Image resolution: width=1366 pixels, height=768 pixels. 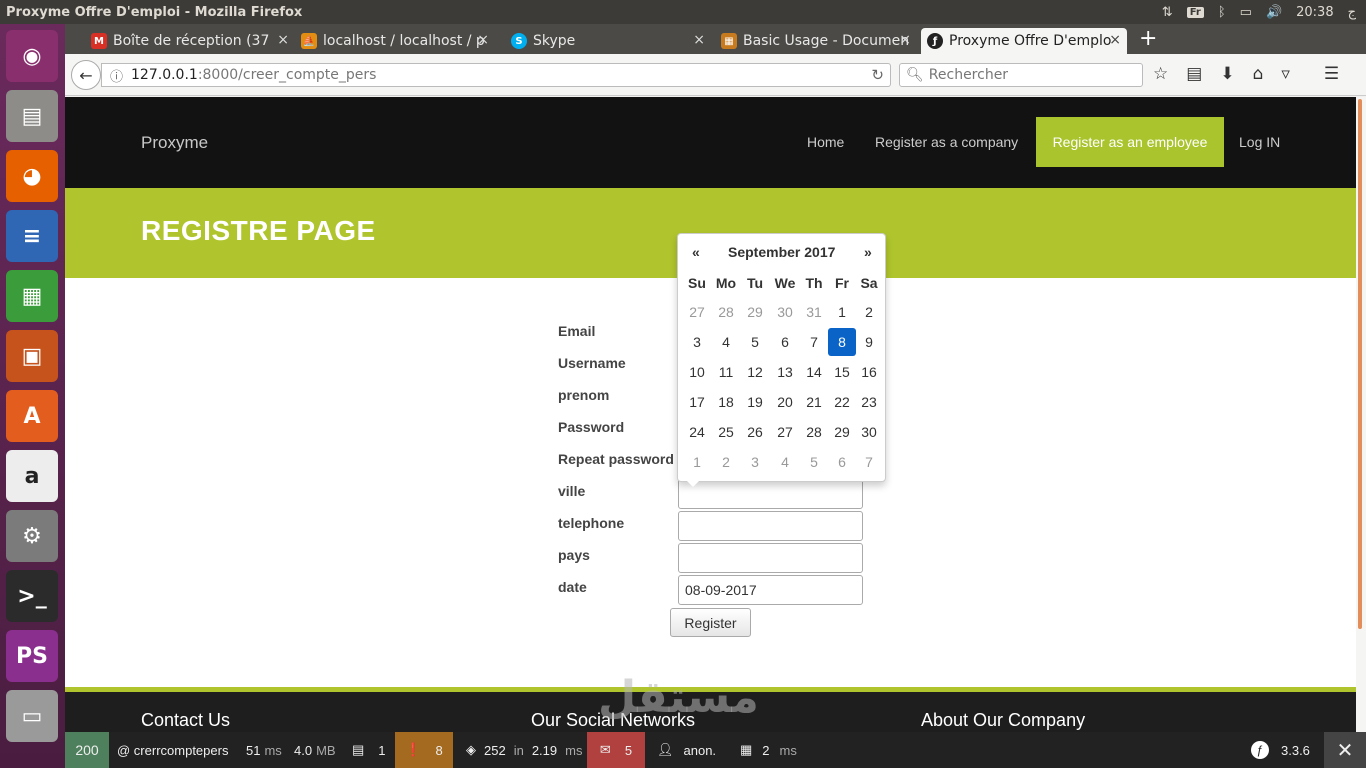 I want to click on pays-input, so click(x=770, y=558).